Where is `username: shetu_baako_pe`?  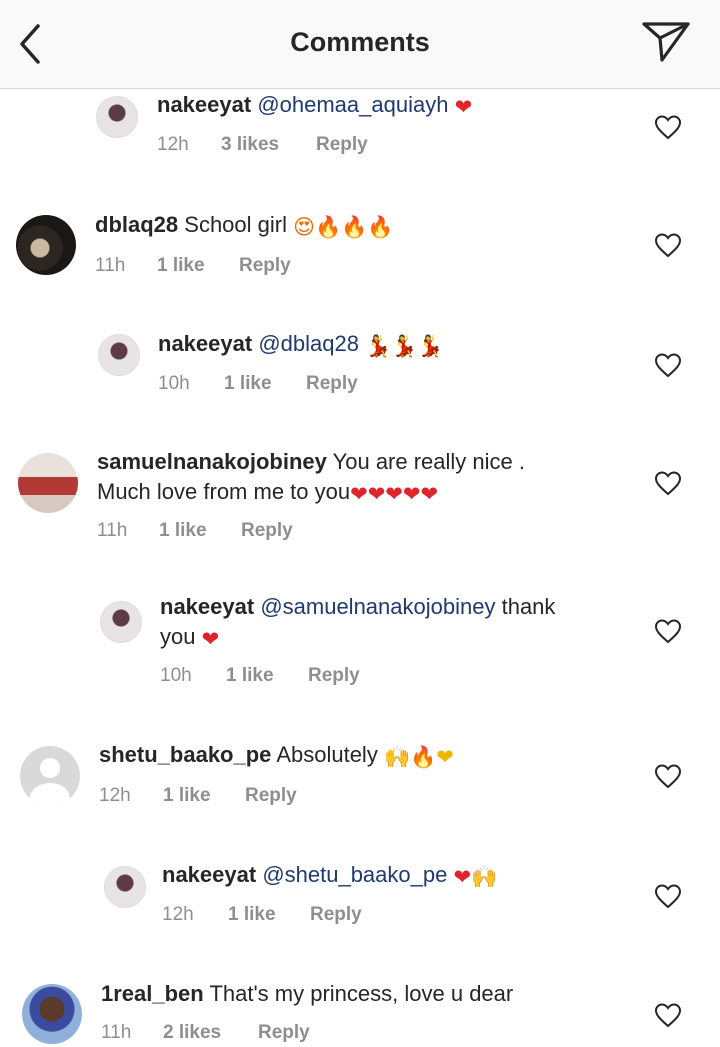 username: shetu_baako_pe is located at coordinates (185, 754).